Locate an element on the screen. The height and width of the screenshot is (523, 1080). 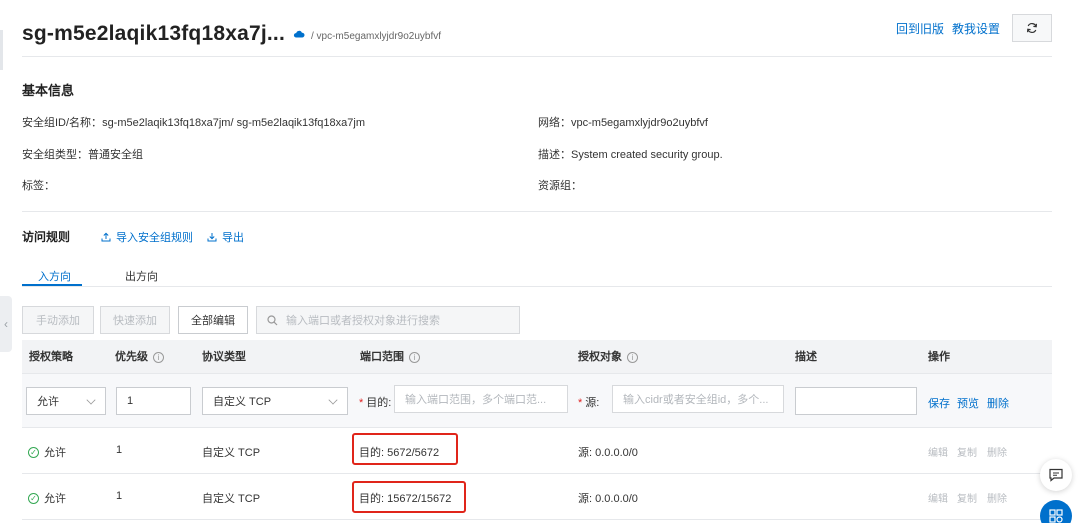
preview-link: 预览 is located at coordinates (968, 403).